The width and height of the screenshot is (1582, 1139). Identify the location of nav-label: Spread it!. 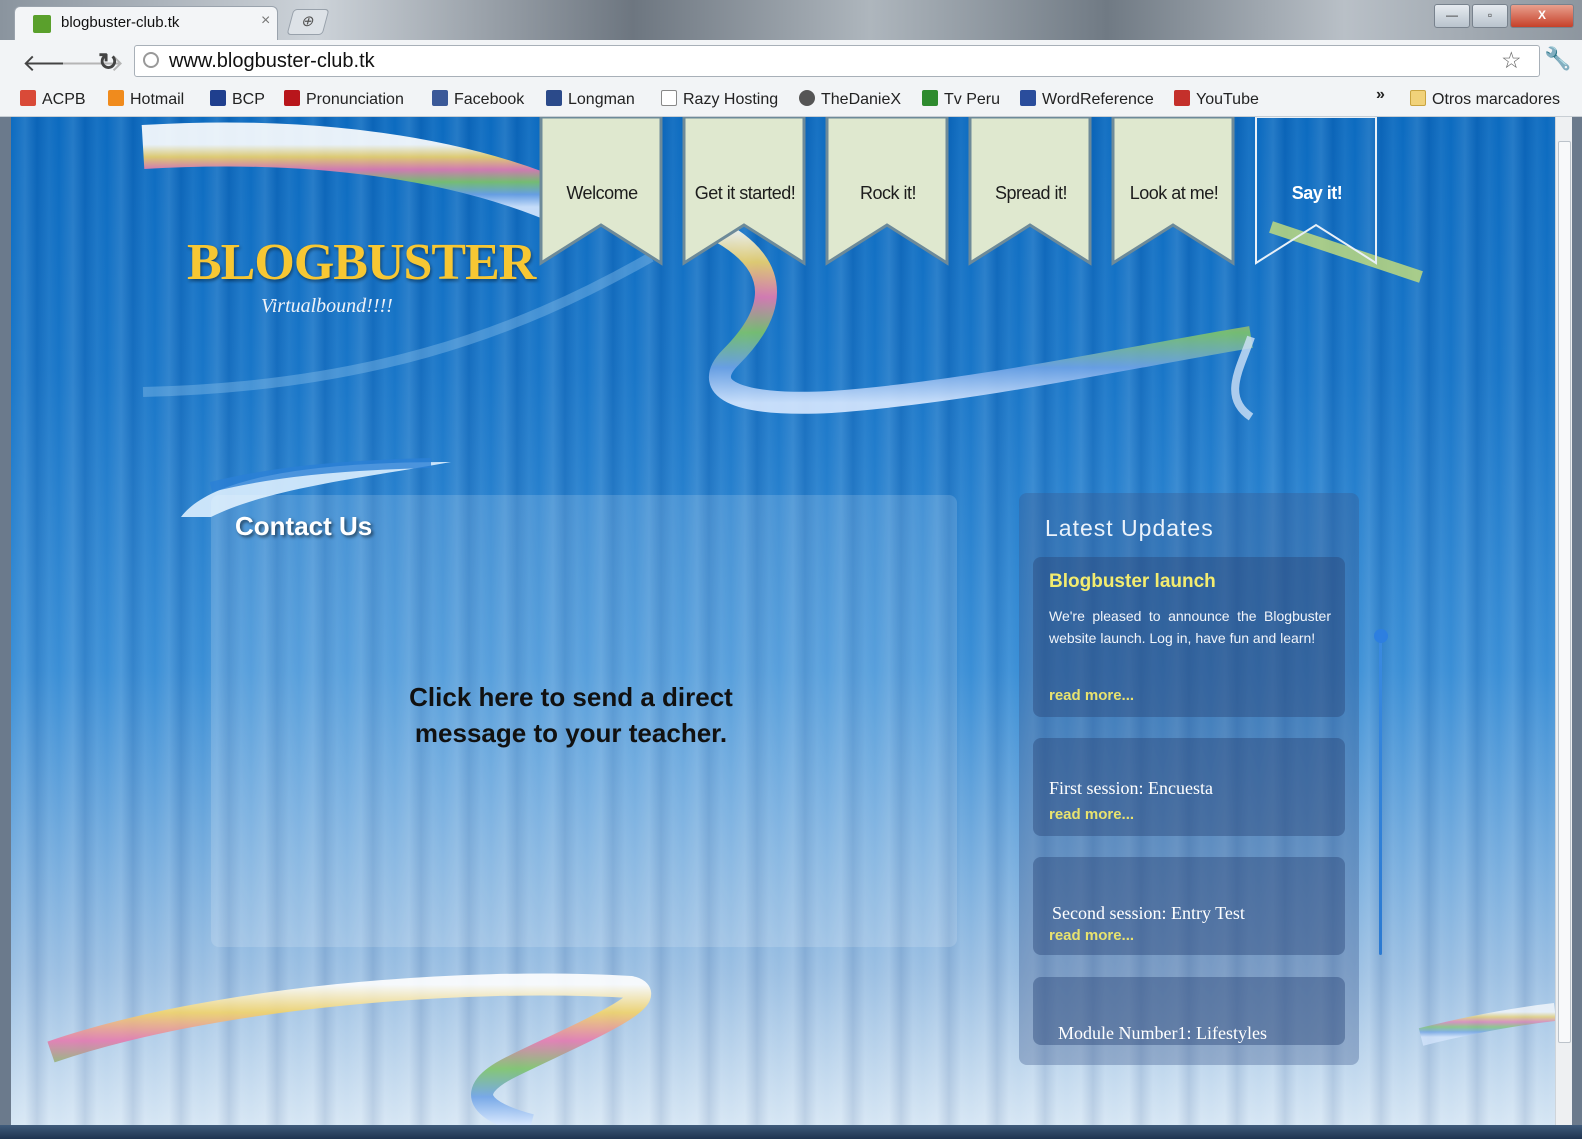
(1031, 193).